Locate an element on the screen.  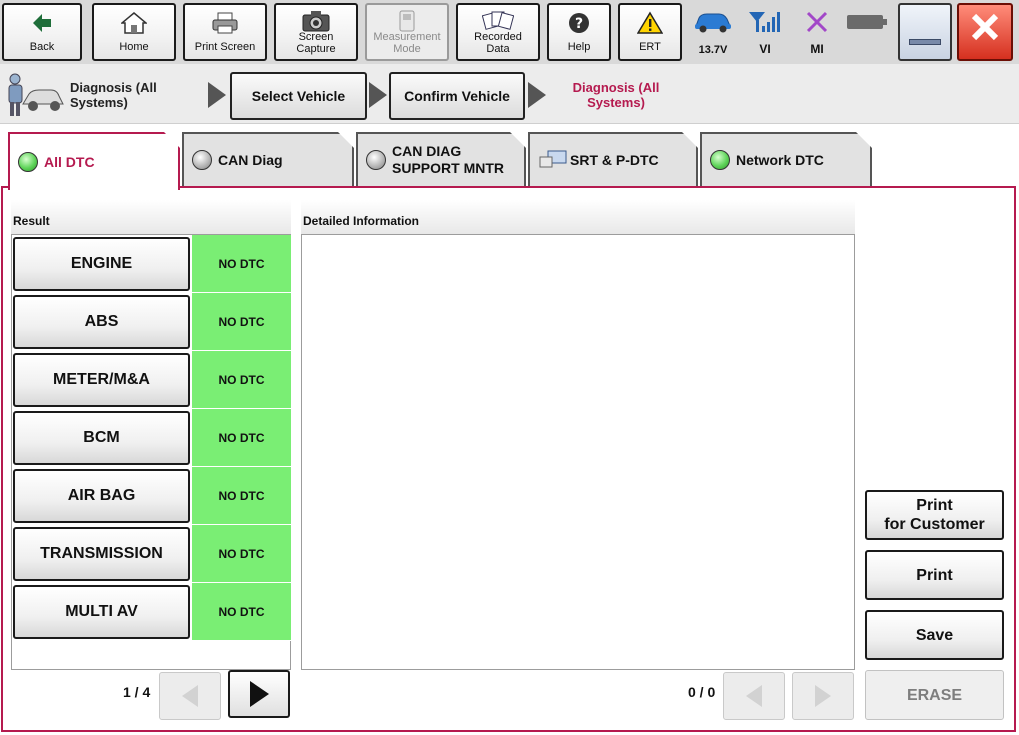
screen-capture-button: Screen Capture is located at coordinates (316, 32).